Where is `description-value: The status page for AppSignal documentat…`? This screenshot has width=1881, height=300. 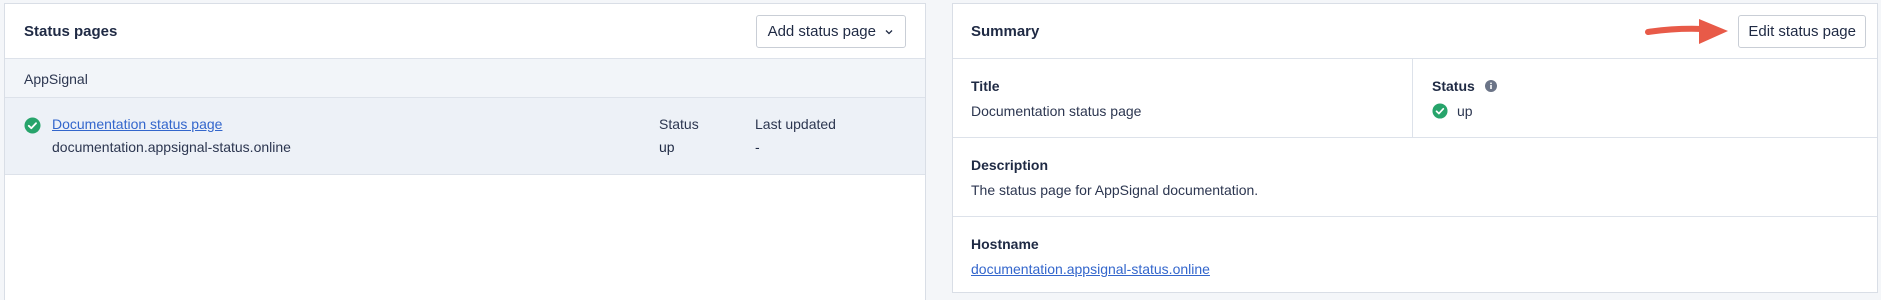
description-value: The status page for AppSignal documentat… is located at coordinates (1115, 190).